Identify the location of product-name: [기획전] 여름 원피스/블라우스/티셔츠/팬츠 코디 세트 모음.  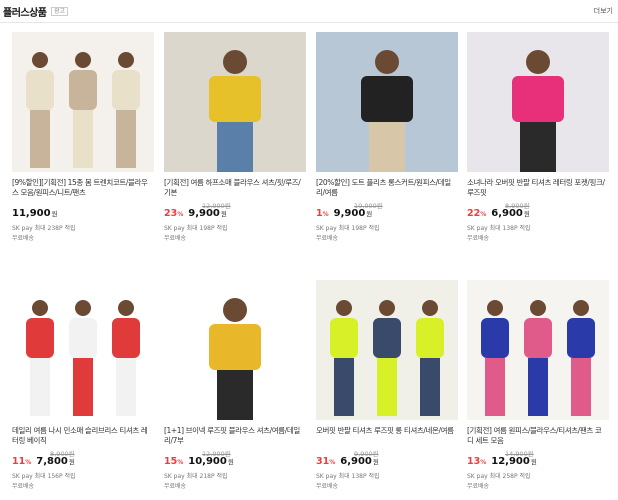
(537, 436).